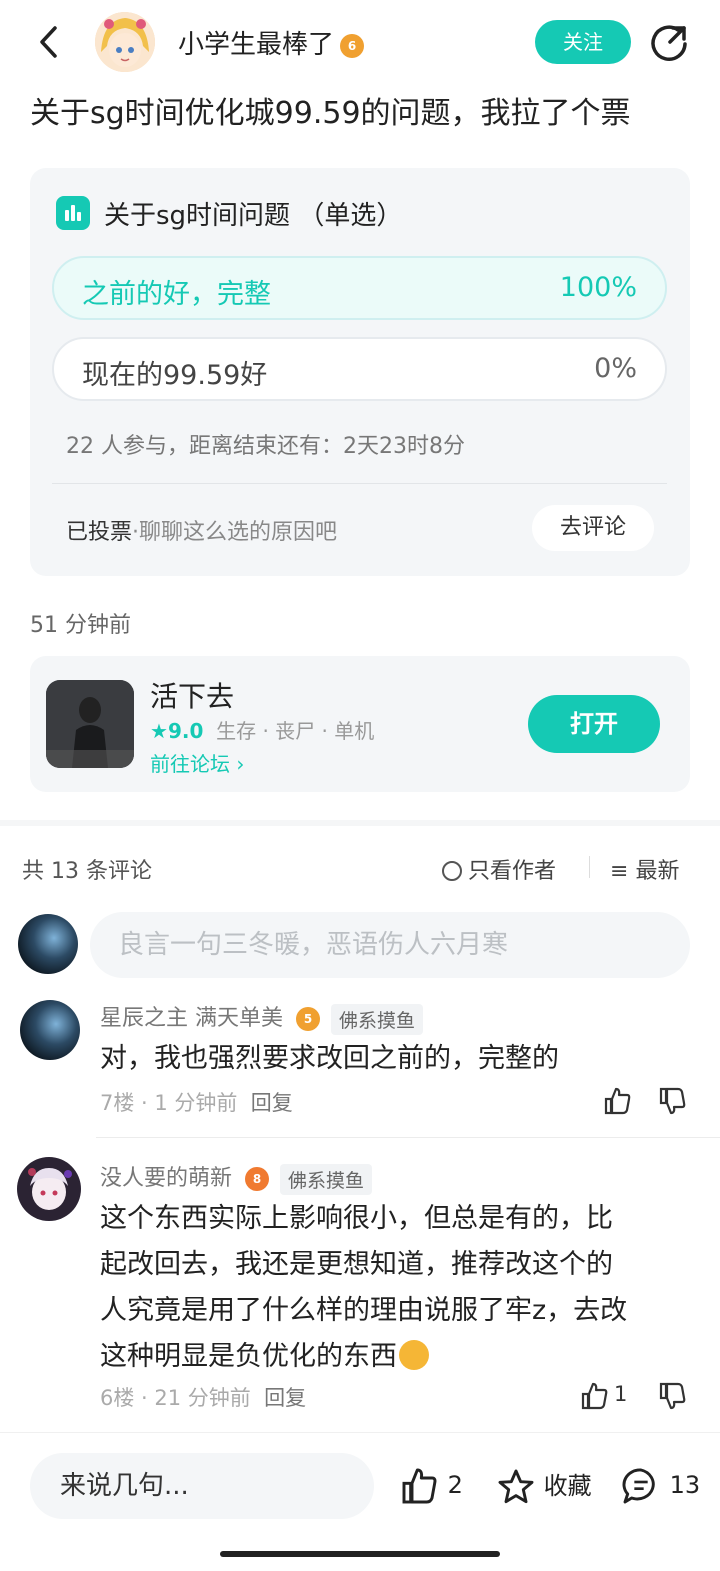  What do you see at coordinates (452, 871) in the screenshot?
I see `radio-circle-icon` at bounding box center [452, 871].